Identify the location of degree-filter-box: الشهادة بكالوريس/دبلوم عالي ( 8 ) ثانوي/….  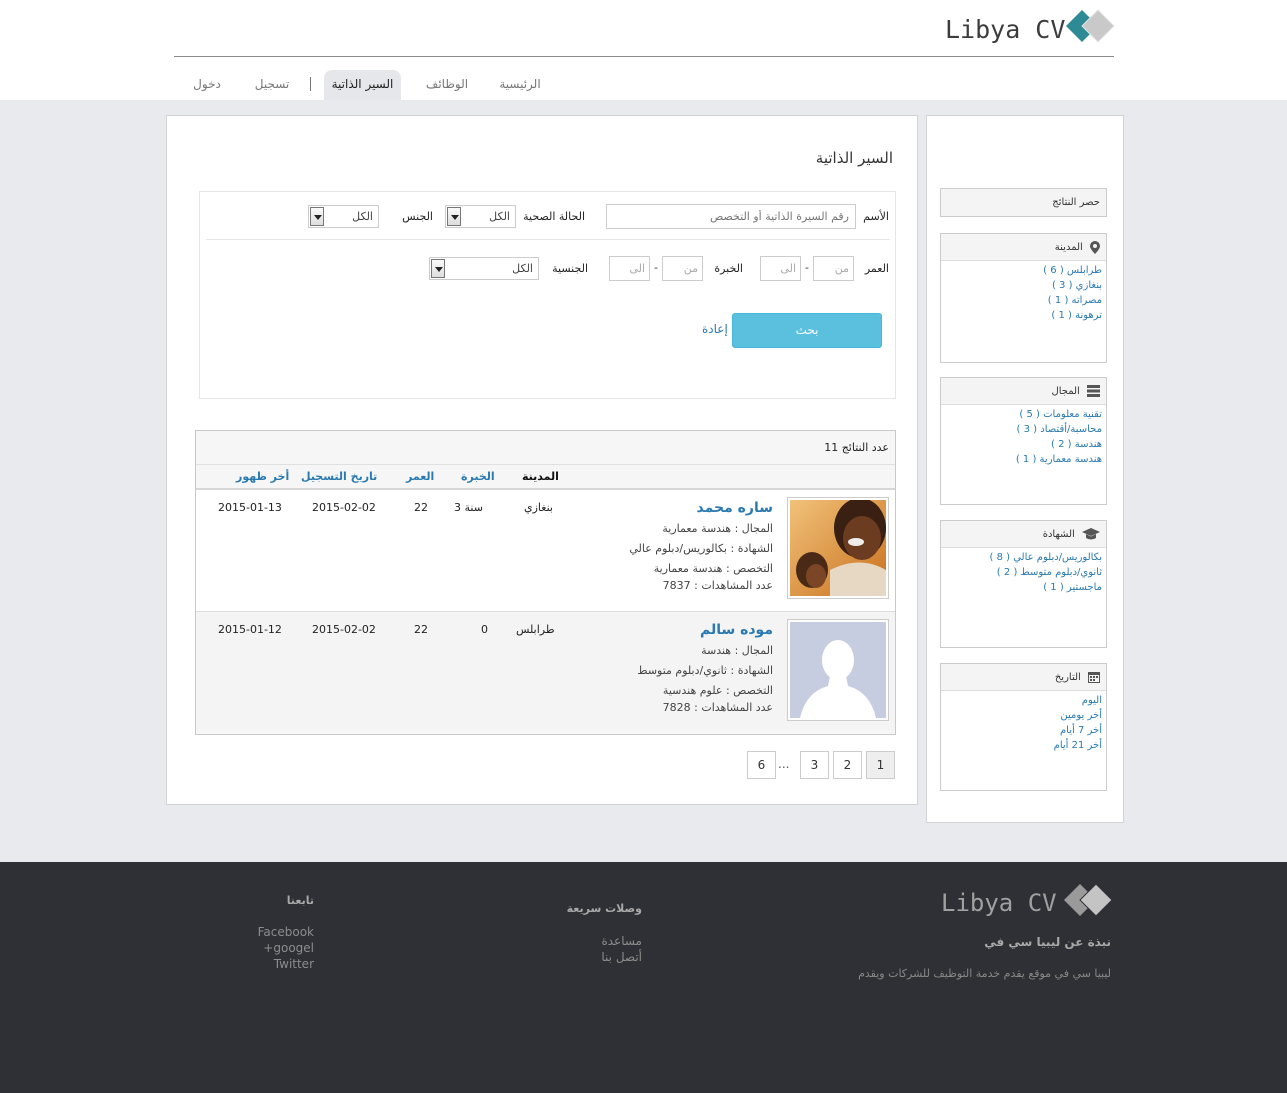
(1023, 584).